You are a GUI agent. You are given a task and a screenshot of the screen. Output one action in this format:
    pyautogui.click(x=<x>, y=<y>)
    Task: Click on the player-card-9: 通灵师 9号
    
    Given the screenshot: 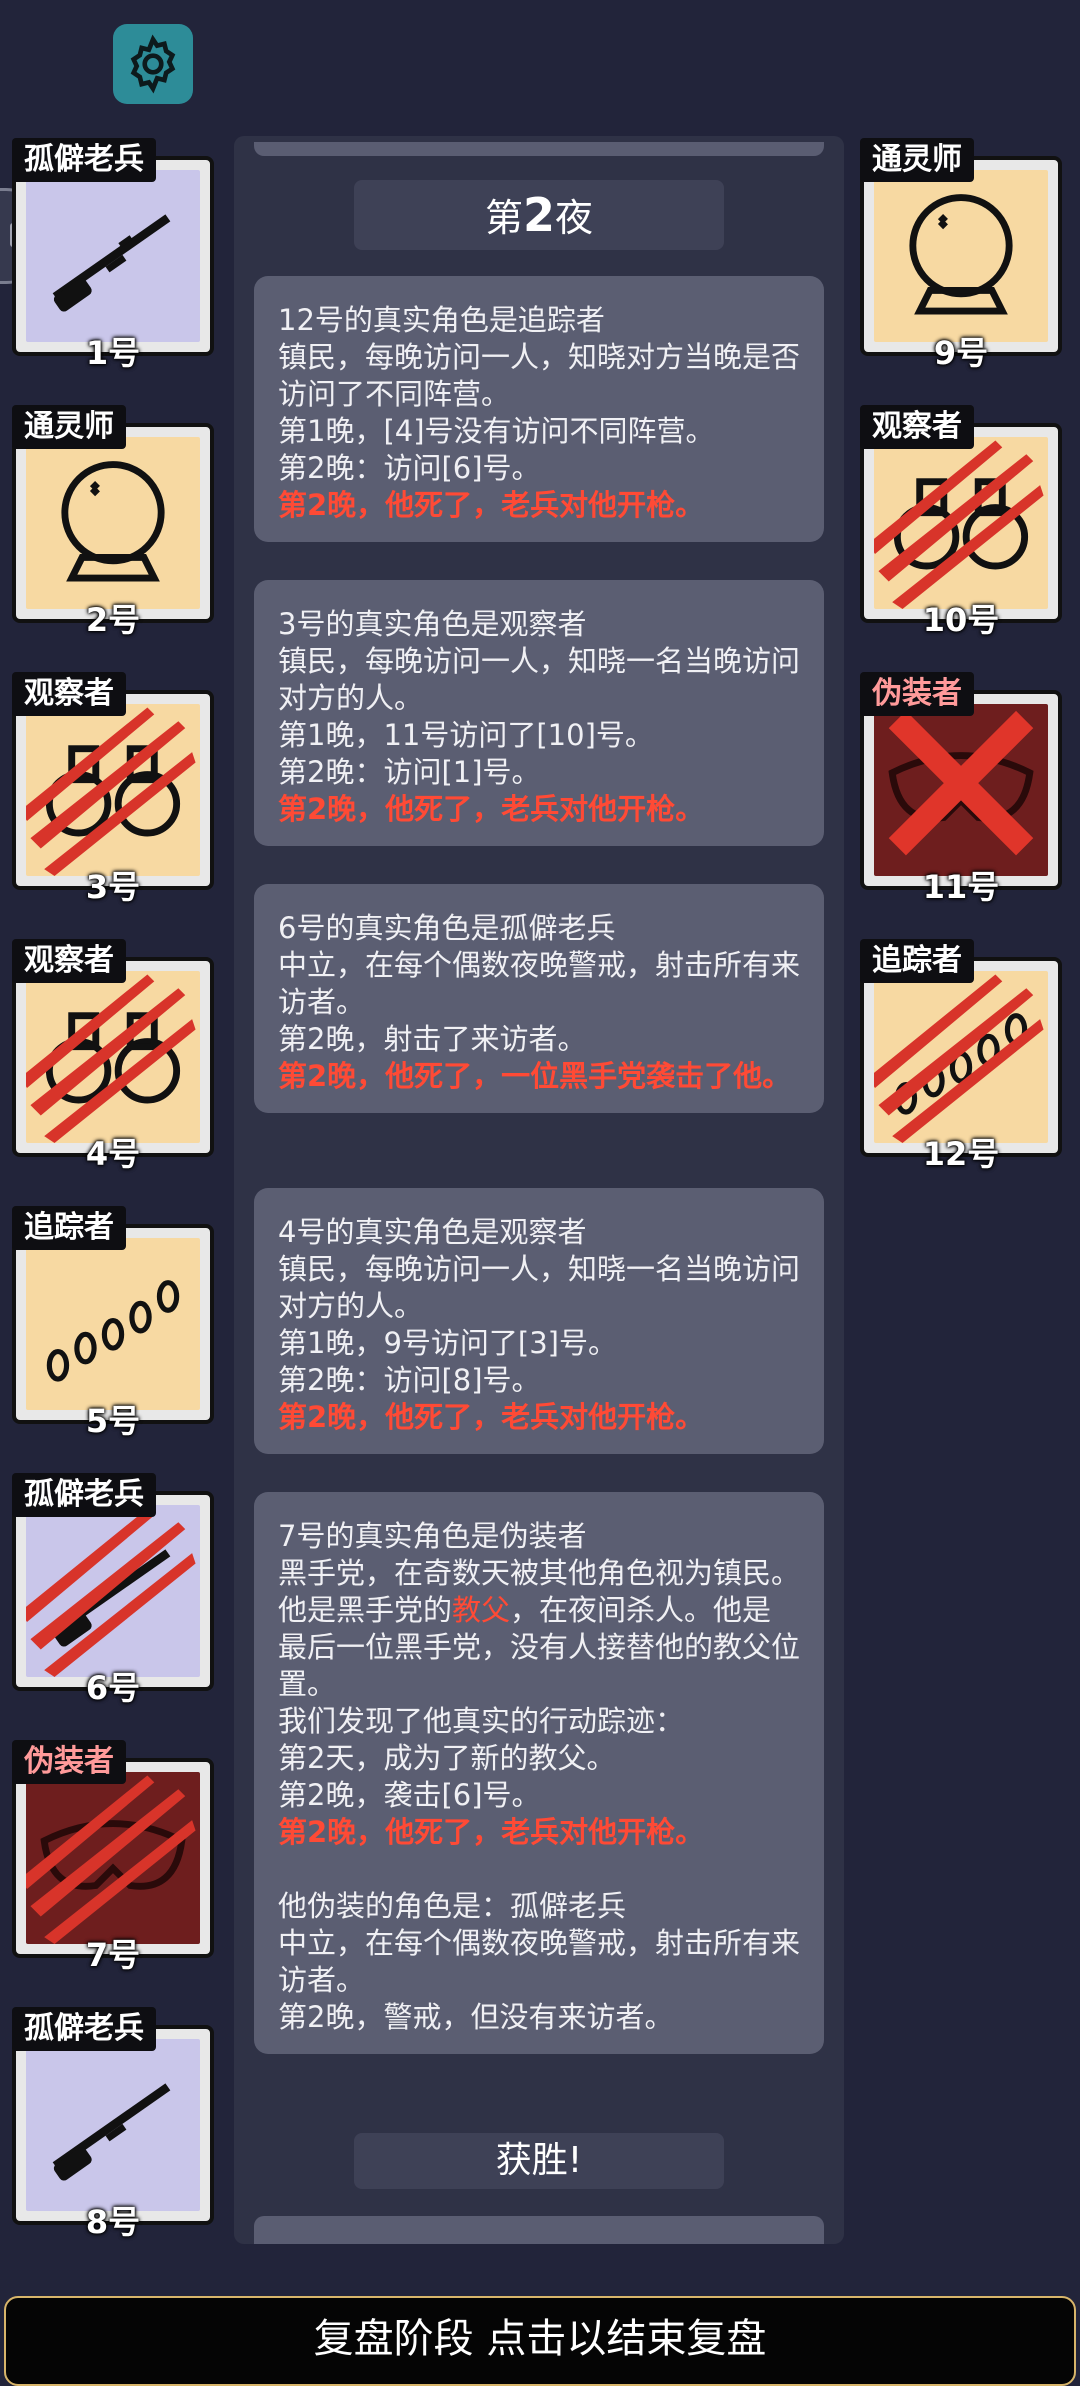 What is the action you would take?
    pyautogui.click(x=961, y=255)
    